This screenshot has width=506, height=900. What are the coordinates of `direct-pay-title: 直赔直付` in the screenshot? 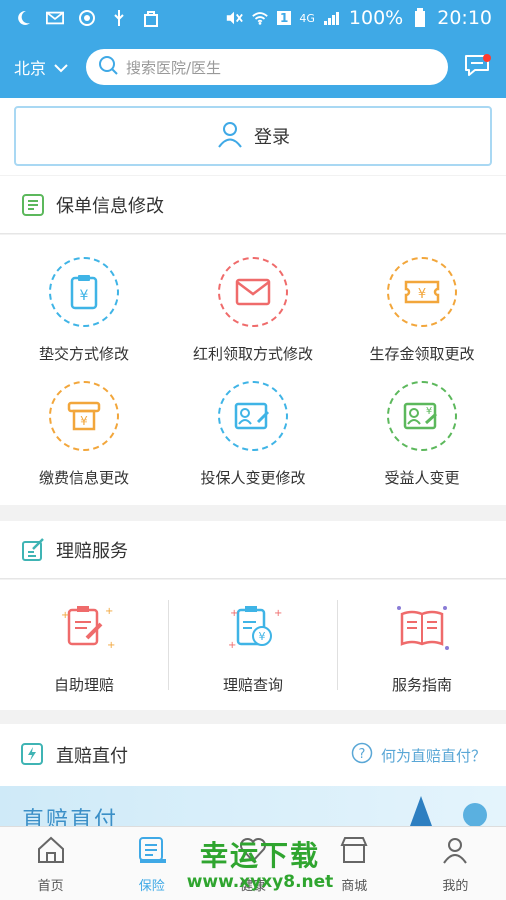 It's located at (92, 756).